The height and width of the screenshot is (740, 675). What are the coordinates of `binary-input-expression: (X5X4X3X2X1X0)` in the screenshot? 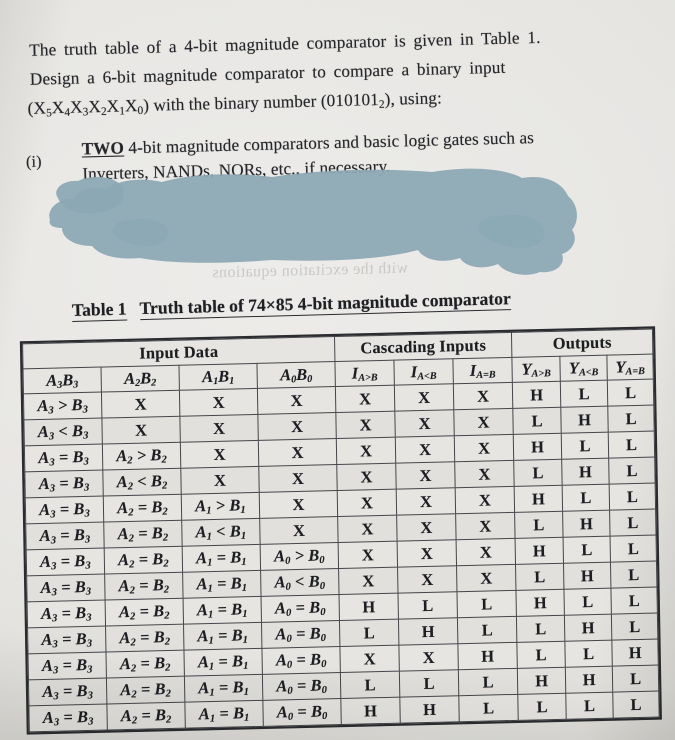 It's located at (88, 107).